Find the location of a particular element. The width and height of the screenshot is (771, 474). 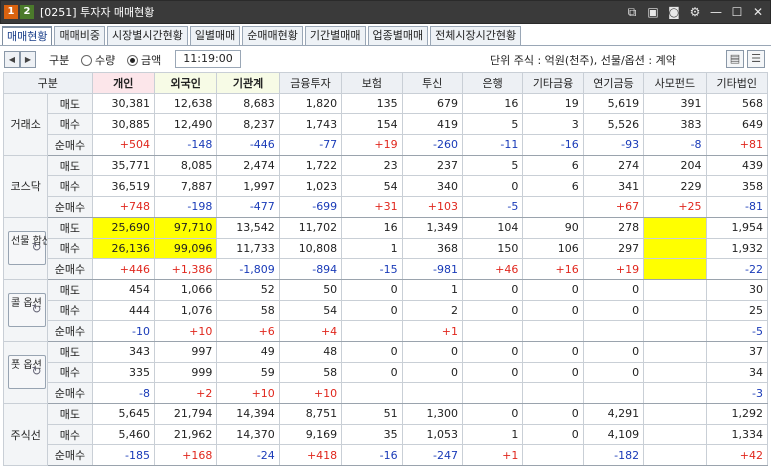

value-cell: 444 is located at coordinates (123, 310).